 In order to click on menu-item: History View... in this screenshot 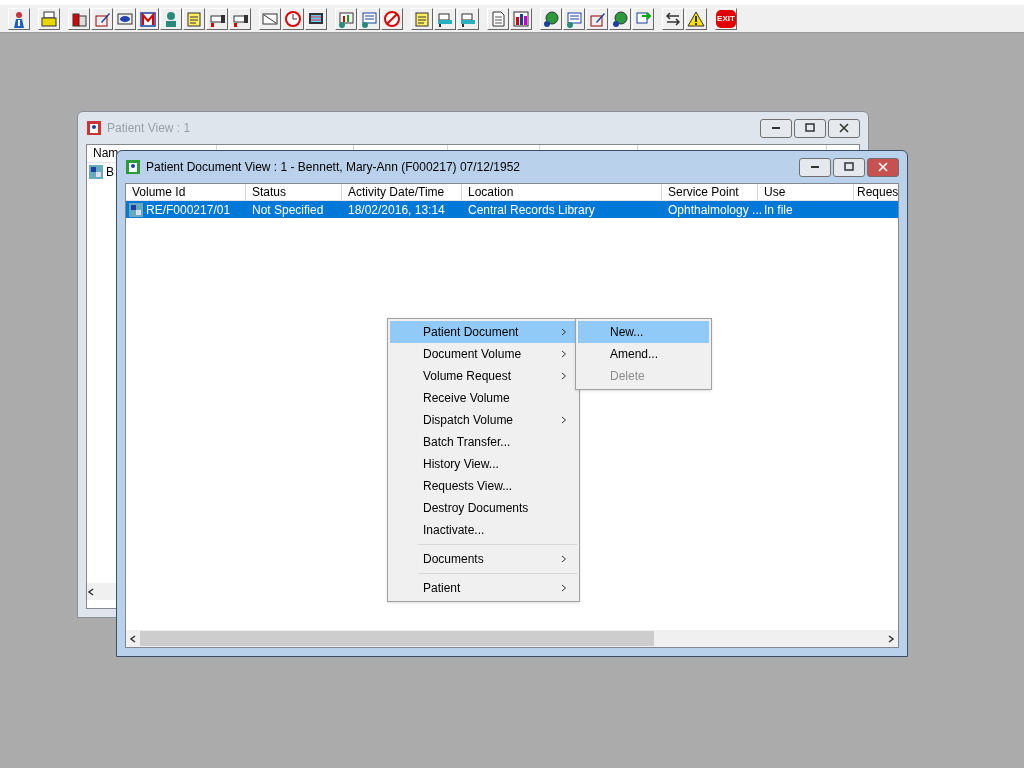, I will do `click(483, 464)`.